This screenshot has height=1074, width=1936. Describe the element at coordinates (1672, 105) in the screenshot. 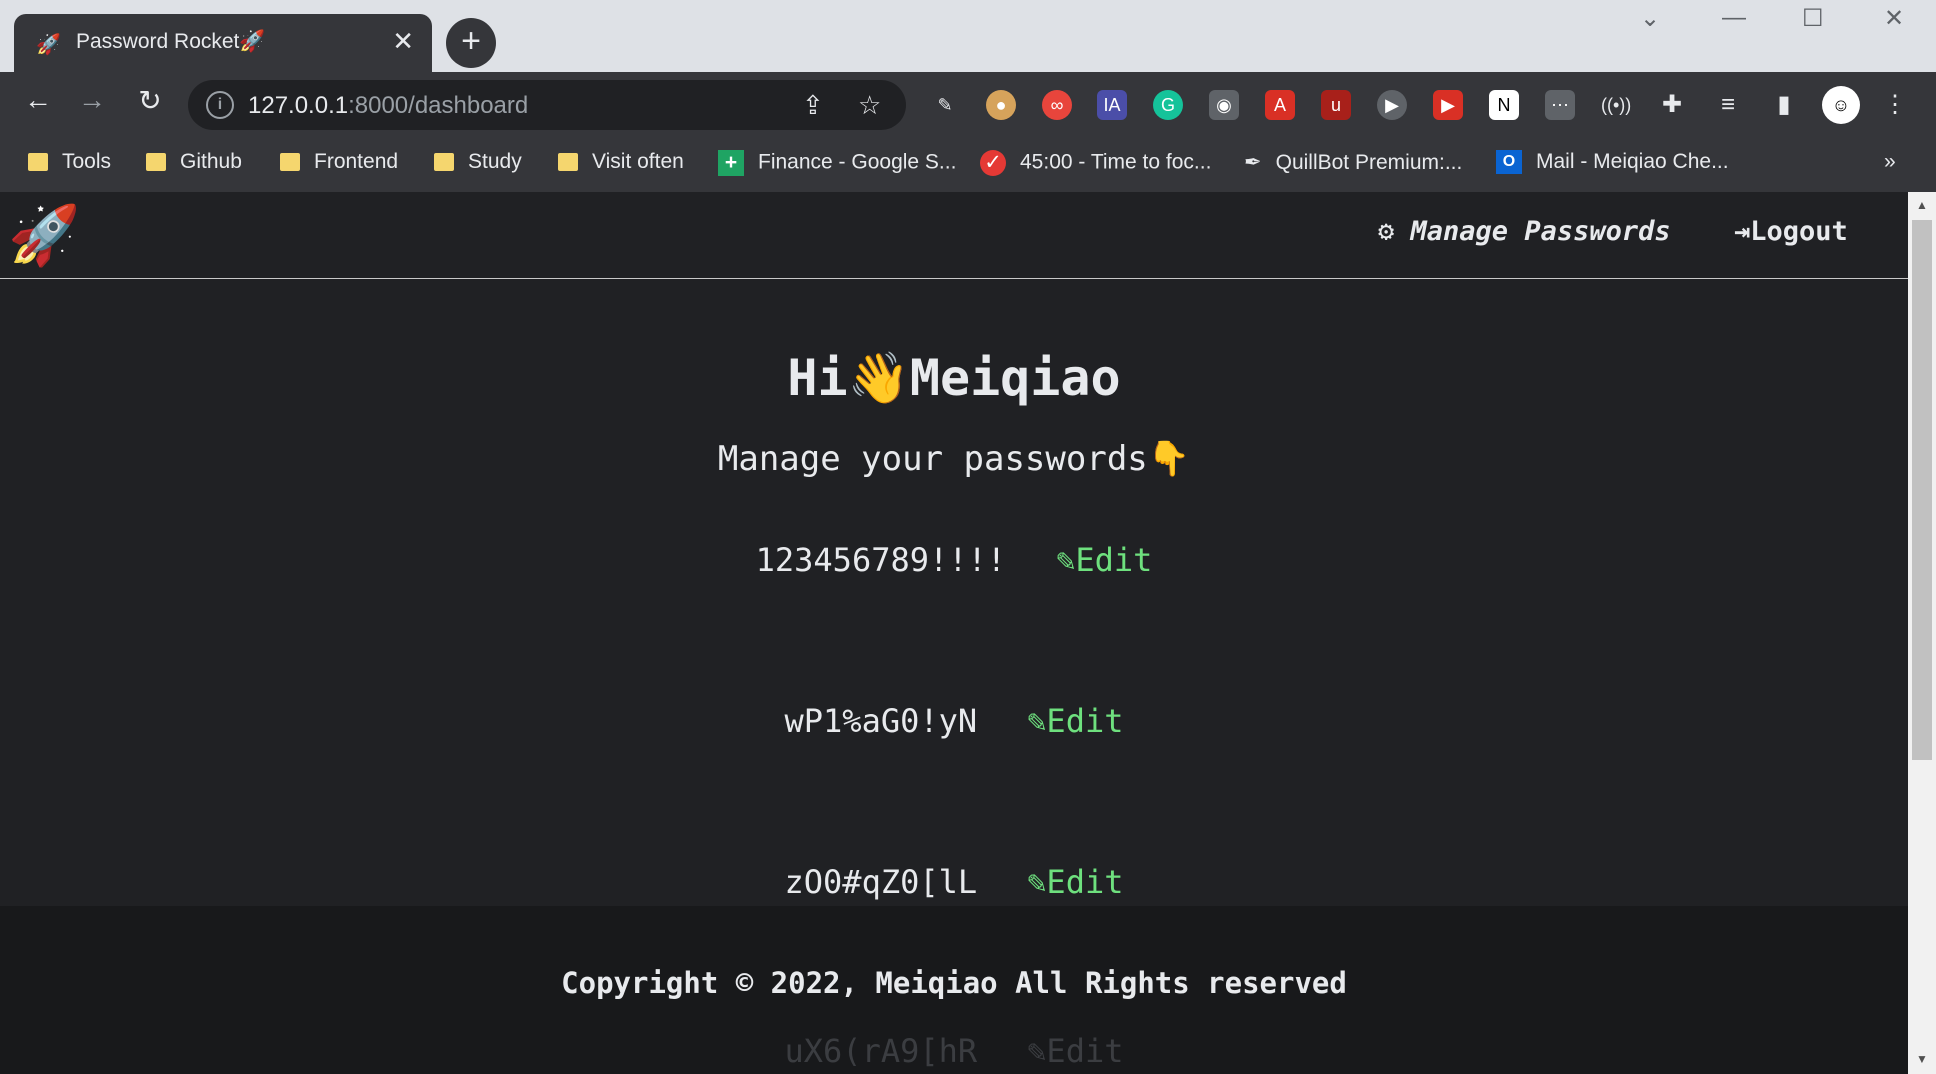

I see `extensions-puzzle-icon: ✚` at that location.